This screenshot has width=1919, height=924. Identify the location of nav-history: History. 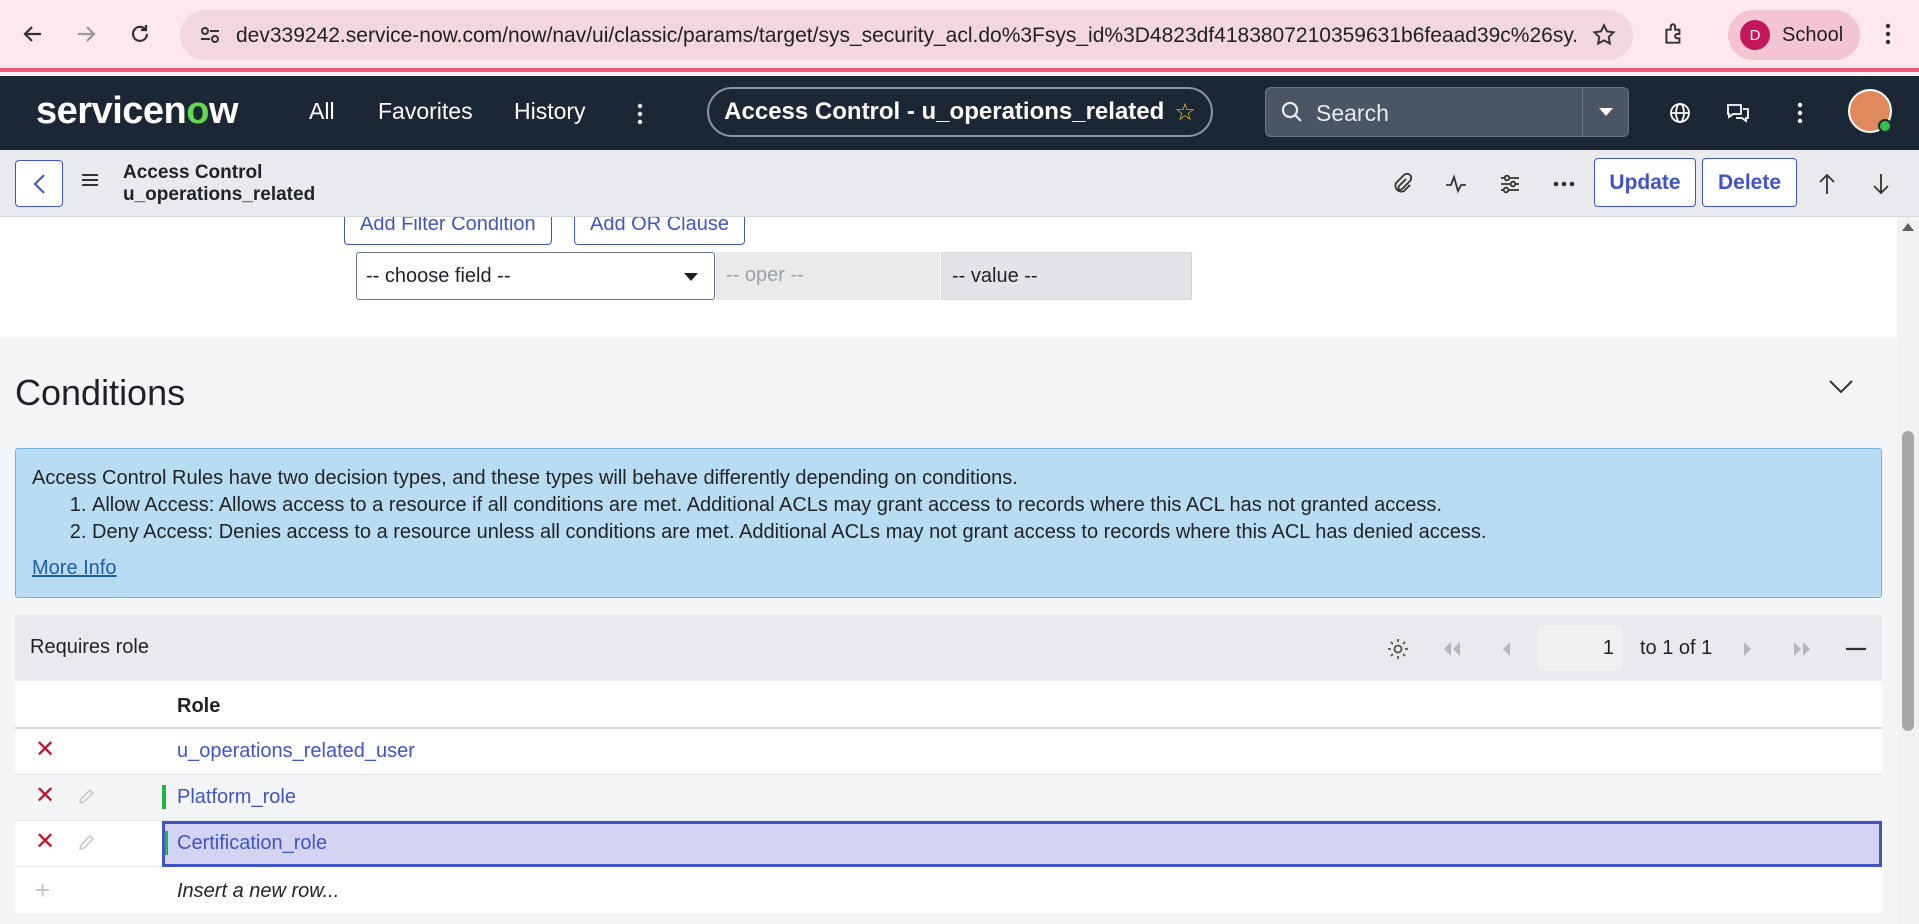
(550, 111).